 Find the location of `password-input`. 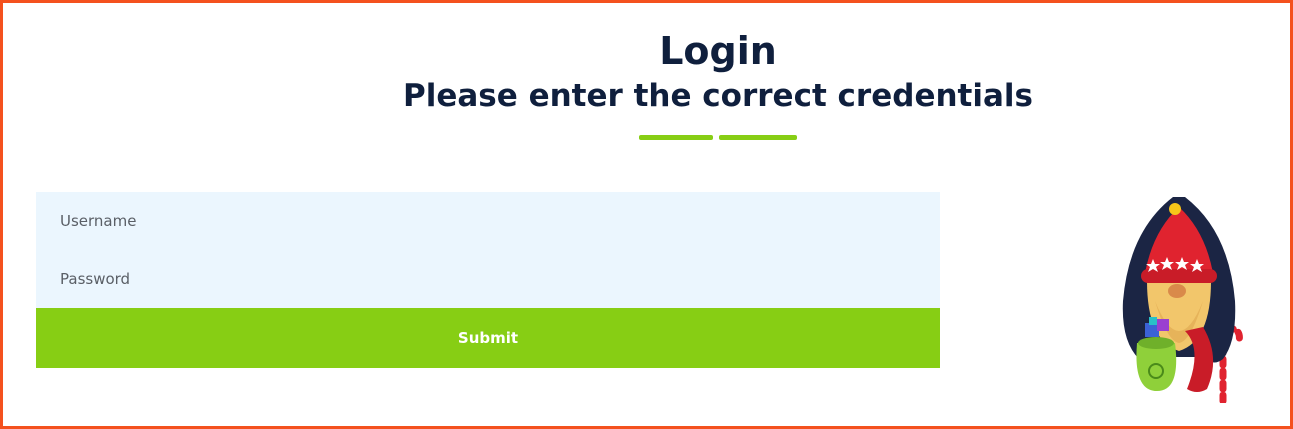

password-input is located at coordinates (488, 279).